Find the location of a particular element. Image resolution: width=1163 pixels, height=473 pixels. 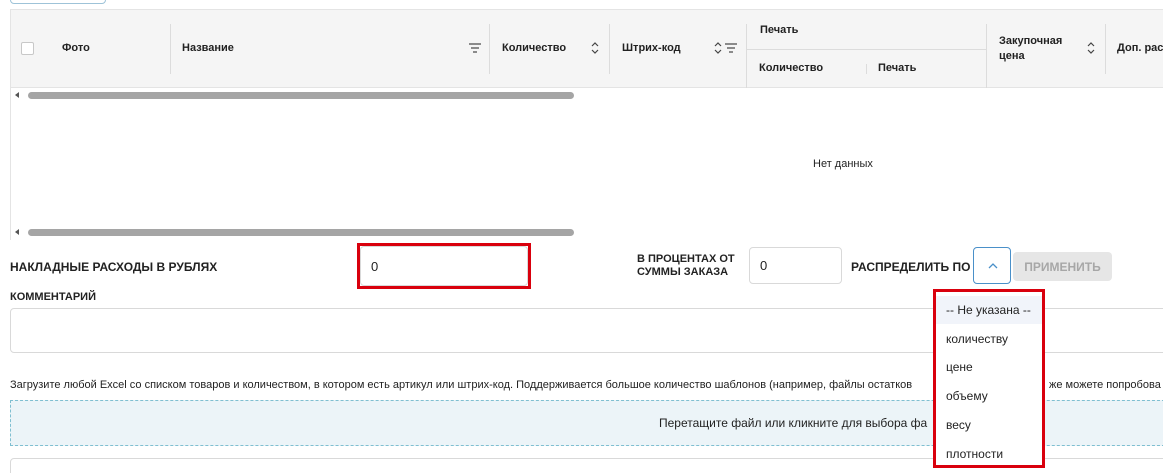

comment-label: КОММЕНТАРИЙ is located at coordinates (53, 297).